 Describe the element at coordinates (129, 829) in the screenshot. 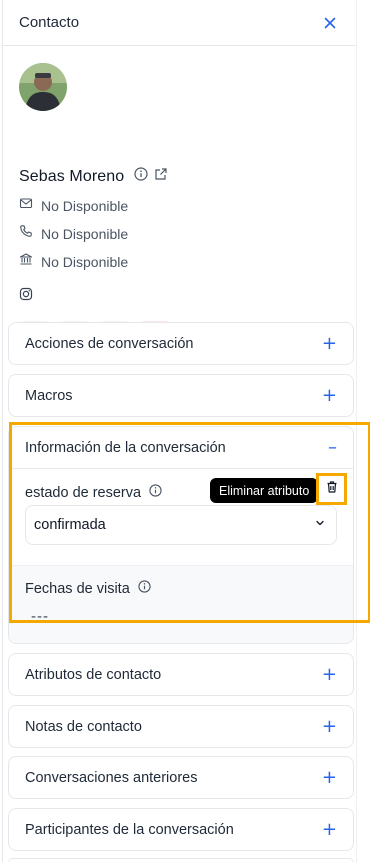

I see `section-title: Participantes de la conversación` at that location.